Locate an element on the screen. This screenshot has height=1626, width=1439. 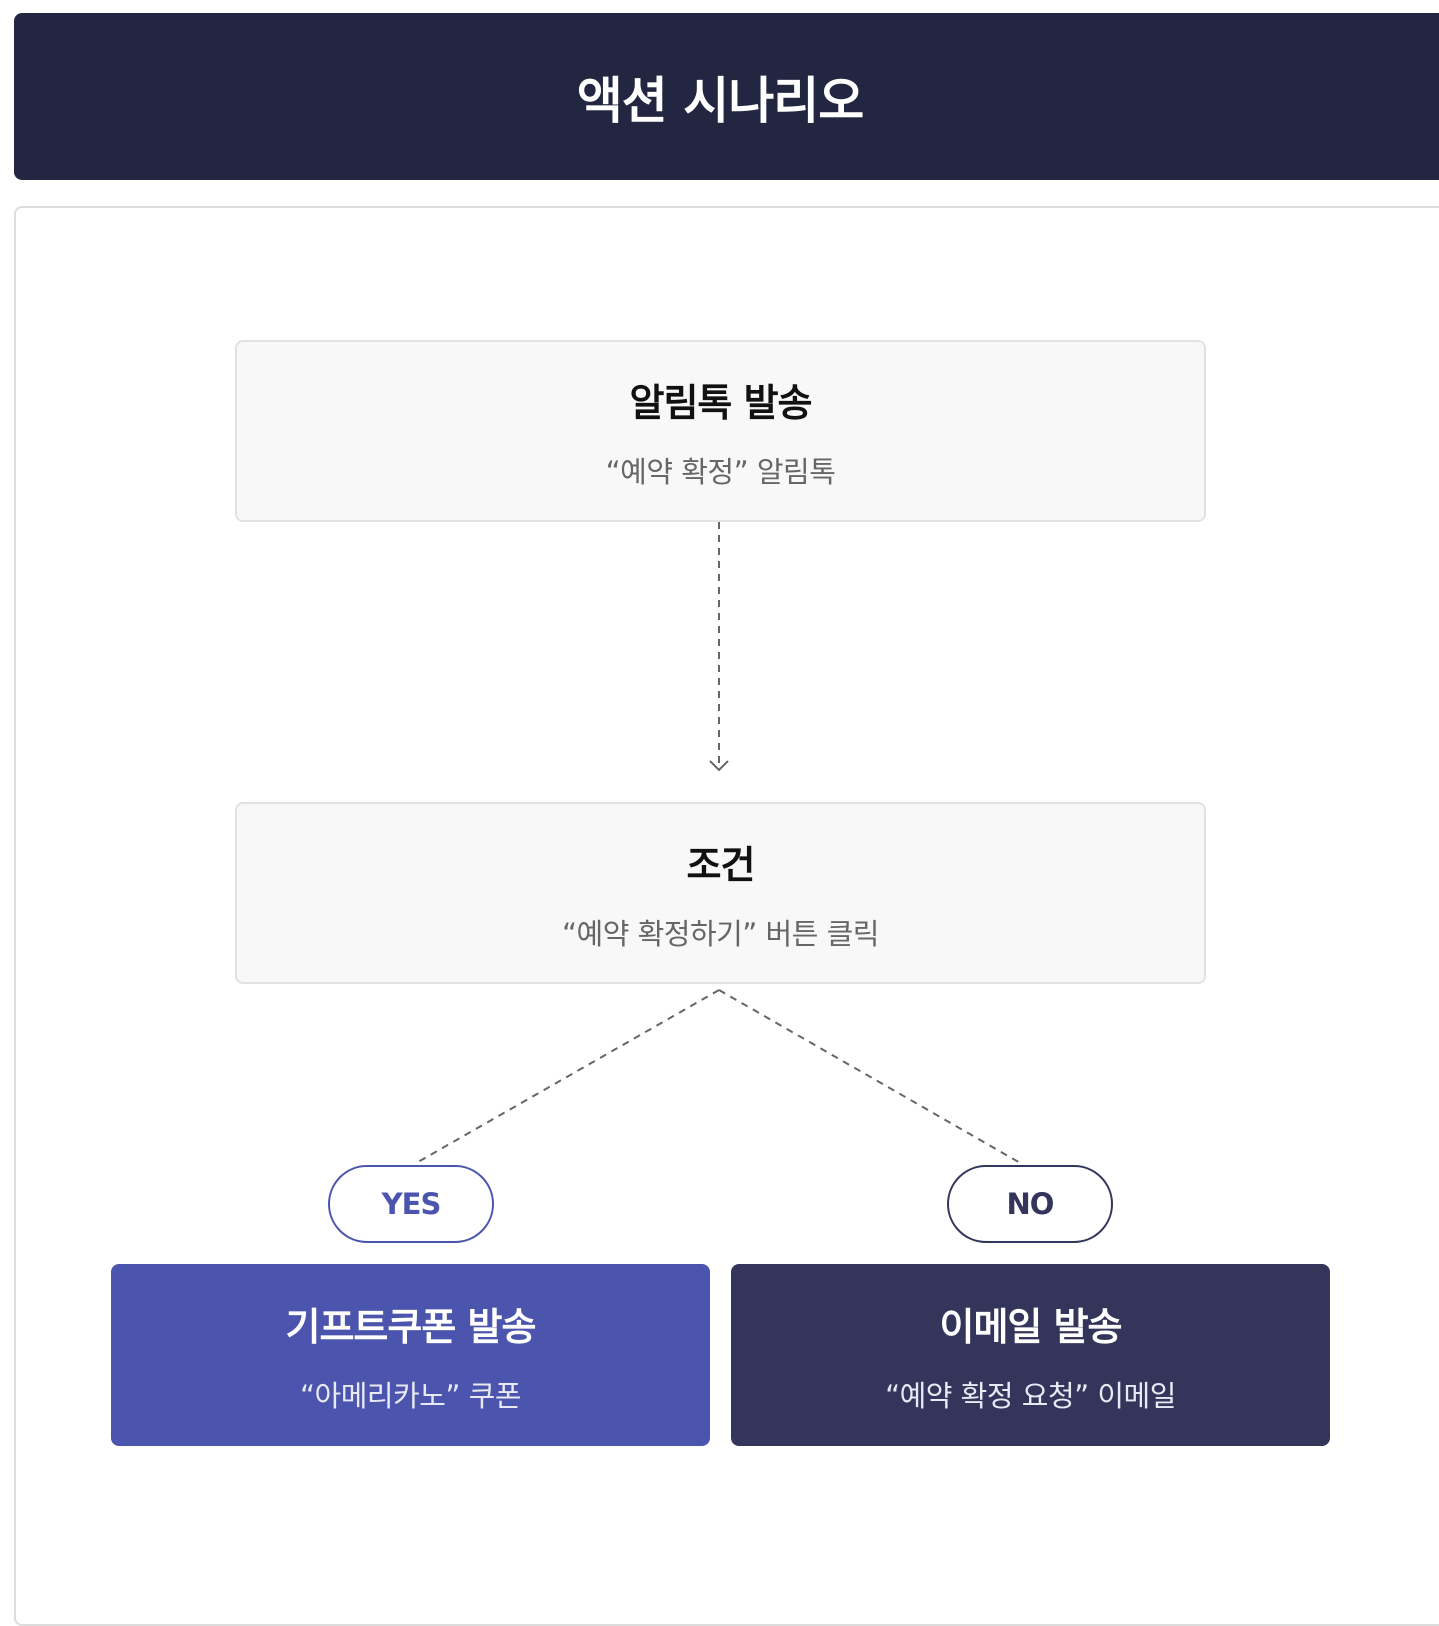
step-send-alimtalk: 알림톡 발송 “예약 확정” 알림톡 is located at coordinates (720, 431).